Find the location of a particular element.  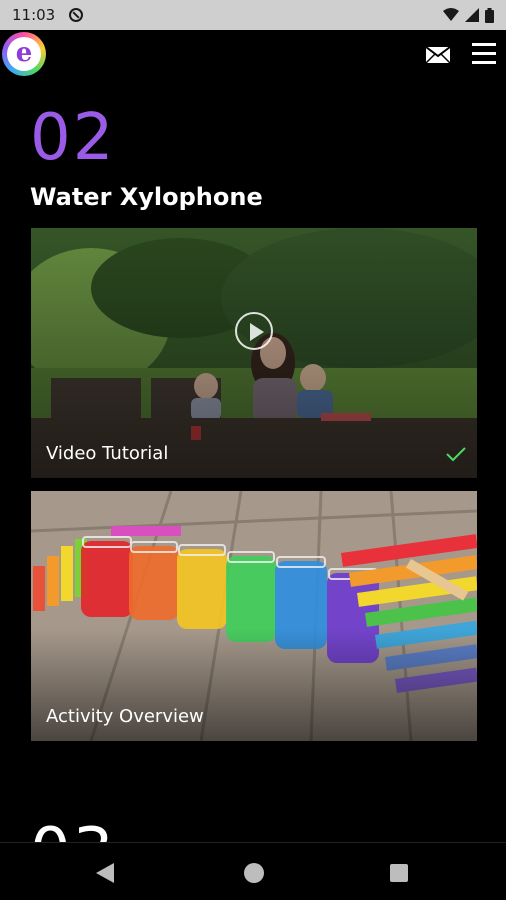

activity-title: Water Xylophone is located at coordinates (146, 197).